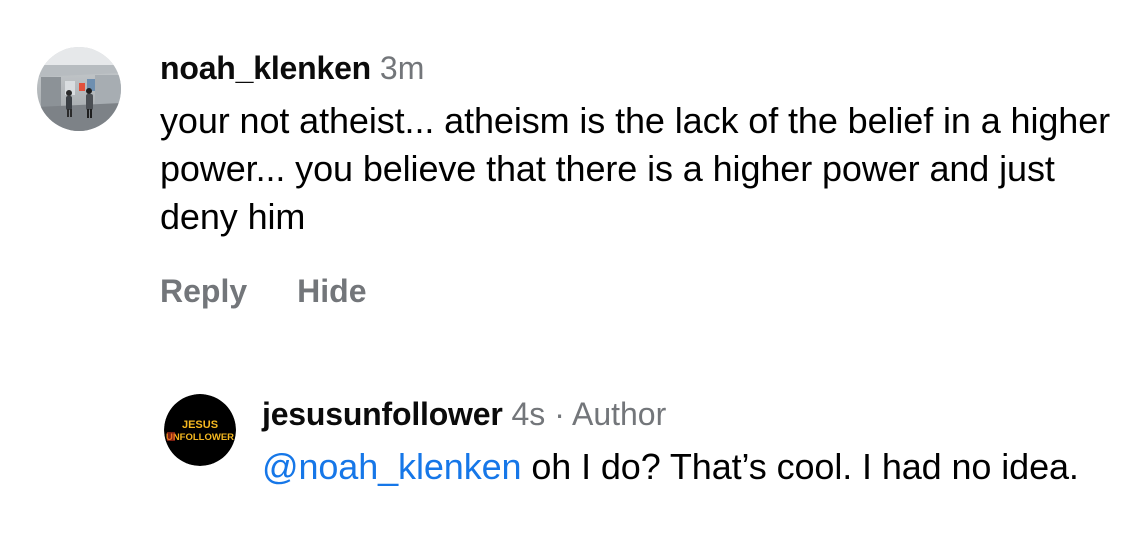 Image resolution: width=1144 pixels, height=557 pixels. Describe the element at coordinates (392, 466) in the screenshot. I see `mention-link: @noah_klenken` at that location.